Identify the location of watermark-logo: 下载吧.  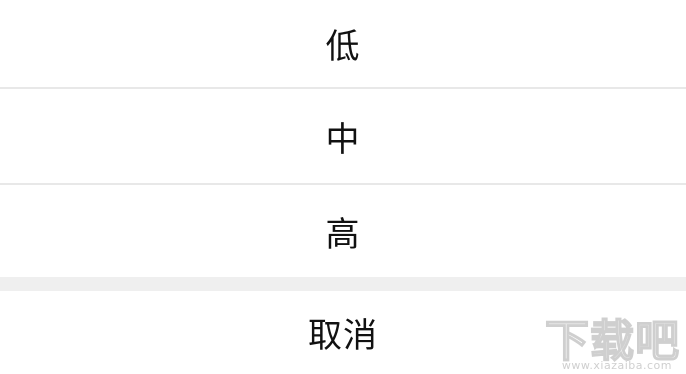
(612, 341).